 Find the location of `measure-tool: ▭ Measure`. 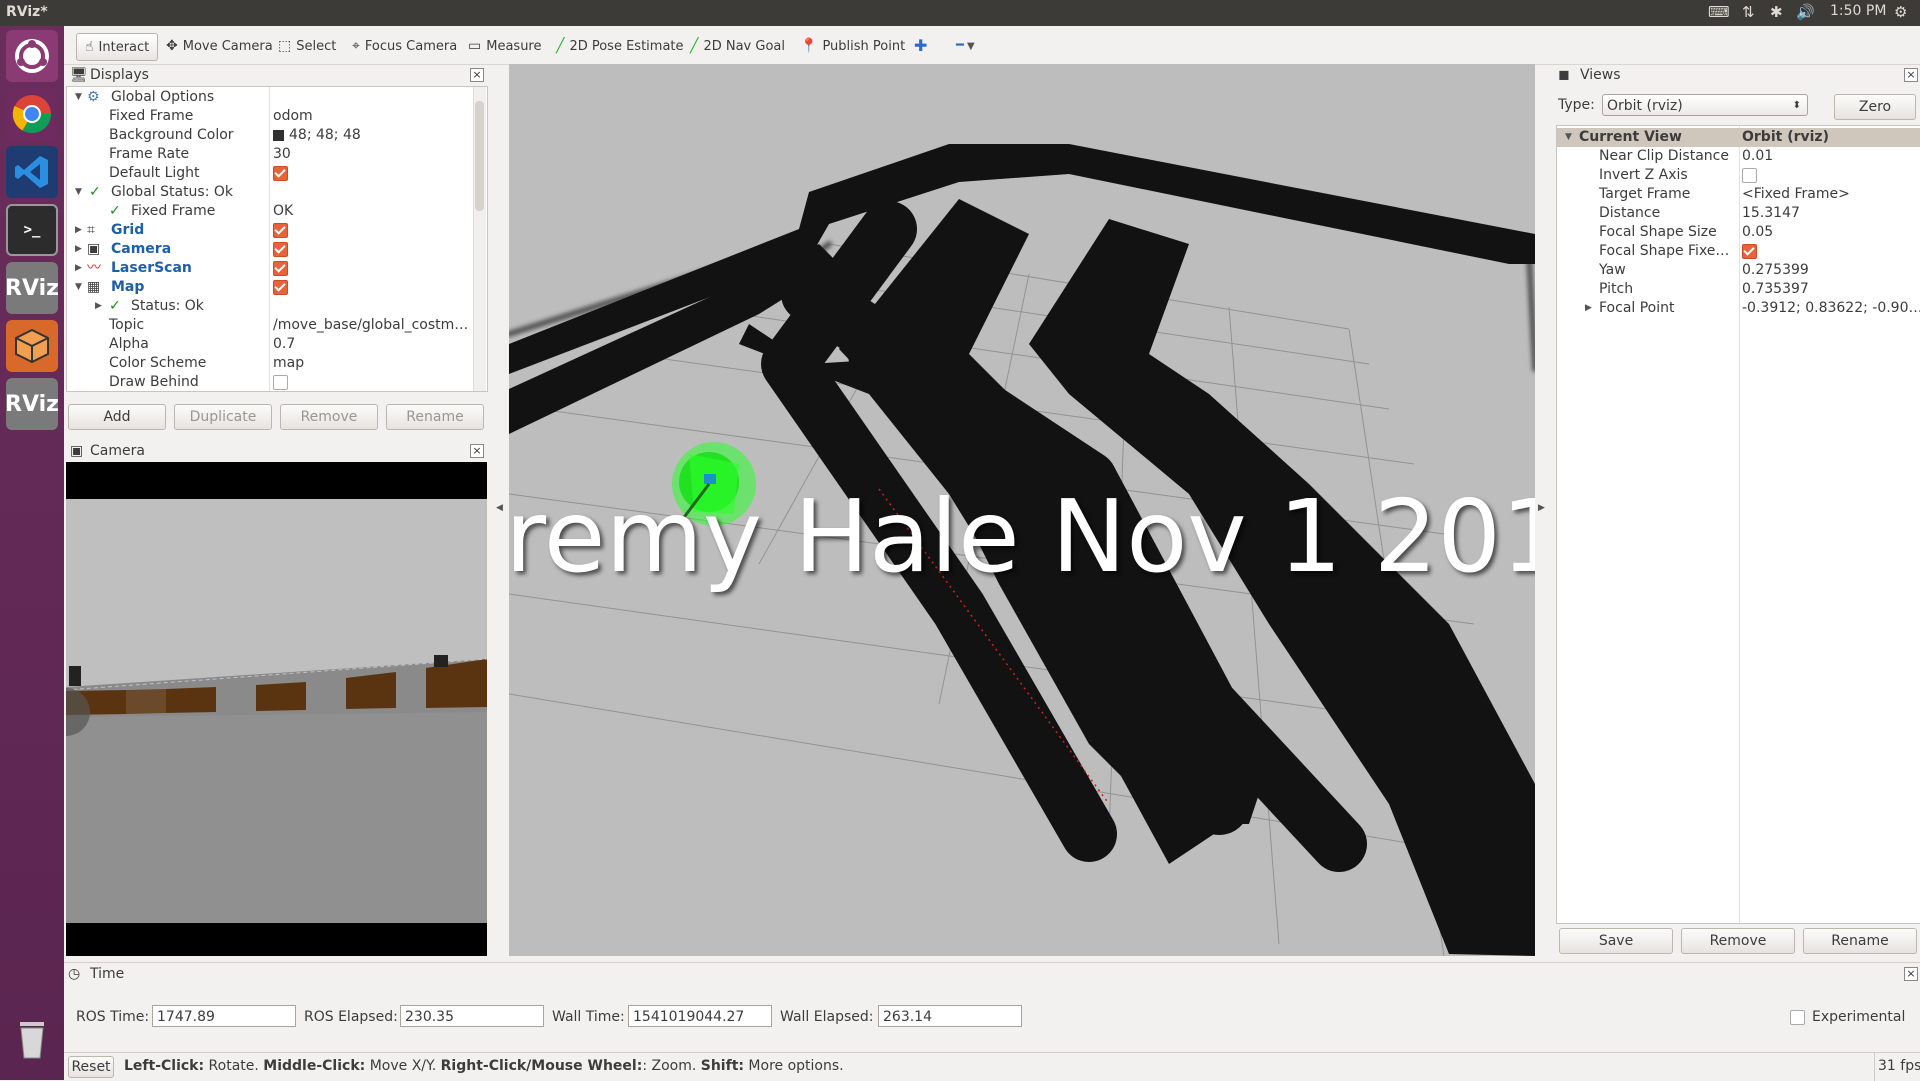

measure-tool: ▭ Measure is located at coordinates (504, 46).